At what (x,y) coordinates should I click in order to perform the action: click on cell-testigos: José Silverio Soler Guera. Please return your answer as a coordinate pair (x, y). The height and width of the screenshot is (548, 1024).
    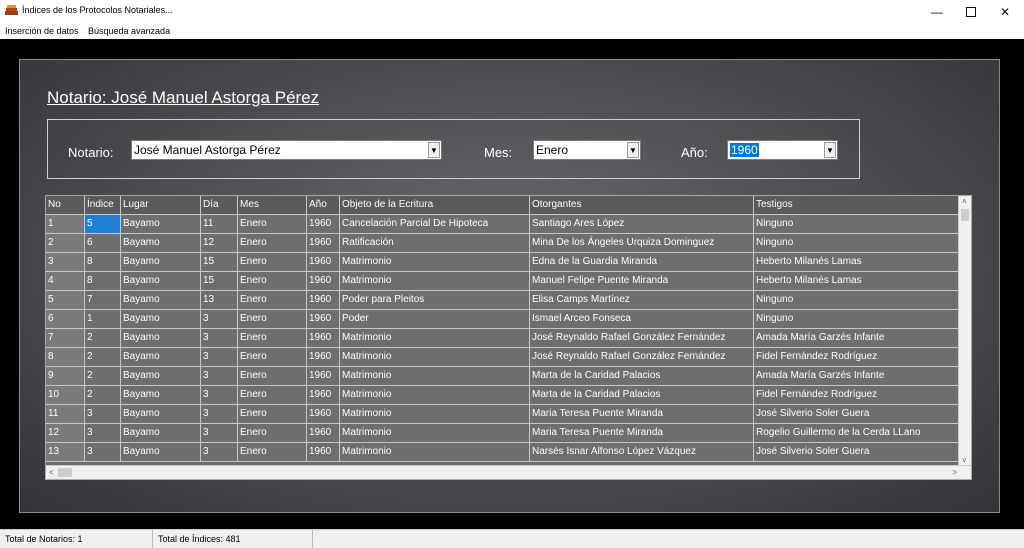
    Looking at the image, I should click on (856, 452).